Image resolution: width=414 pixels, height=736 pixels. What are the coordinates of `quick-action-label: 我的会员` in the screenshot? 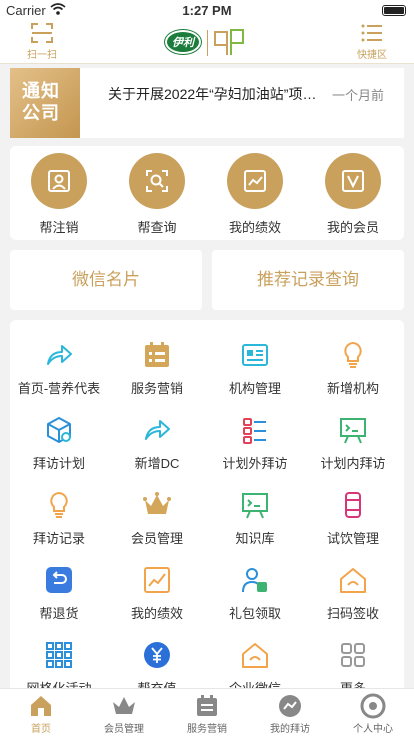 It's located at (352, 227).